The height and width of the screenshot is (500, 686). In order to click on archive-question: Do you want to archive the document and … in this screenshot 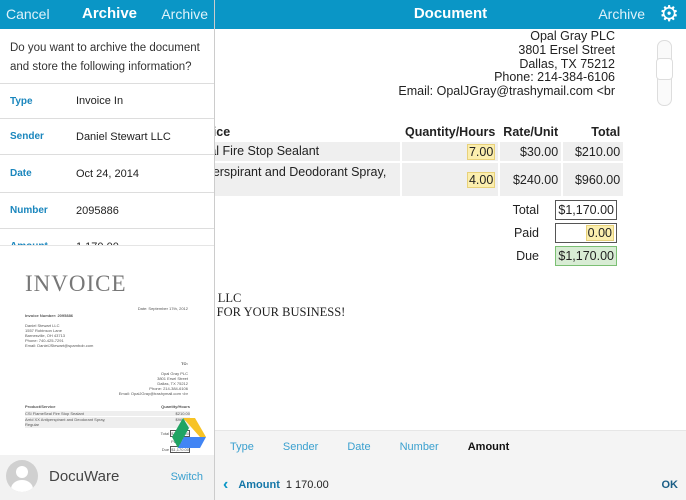, I will do `click(107, 56)`.